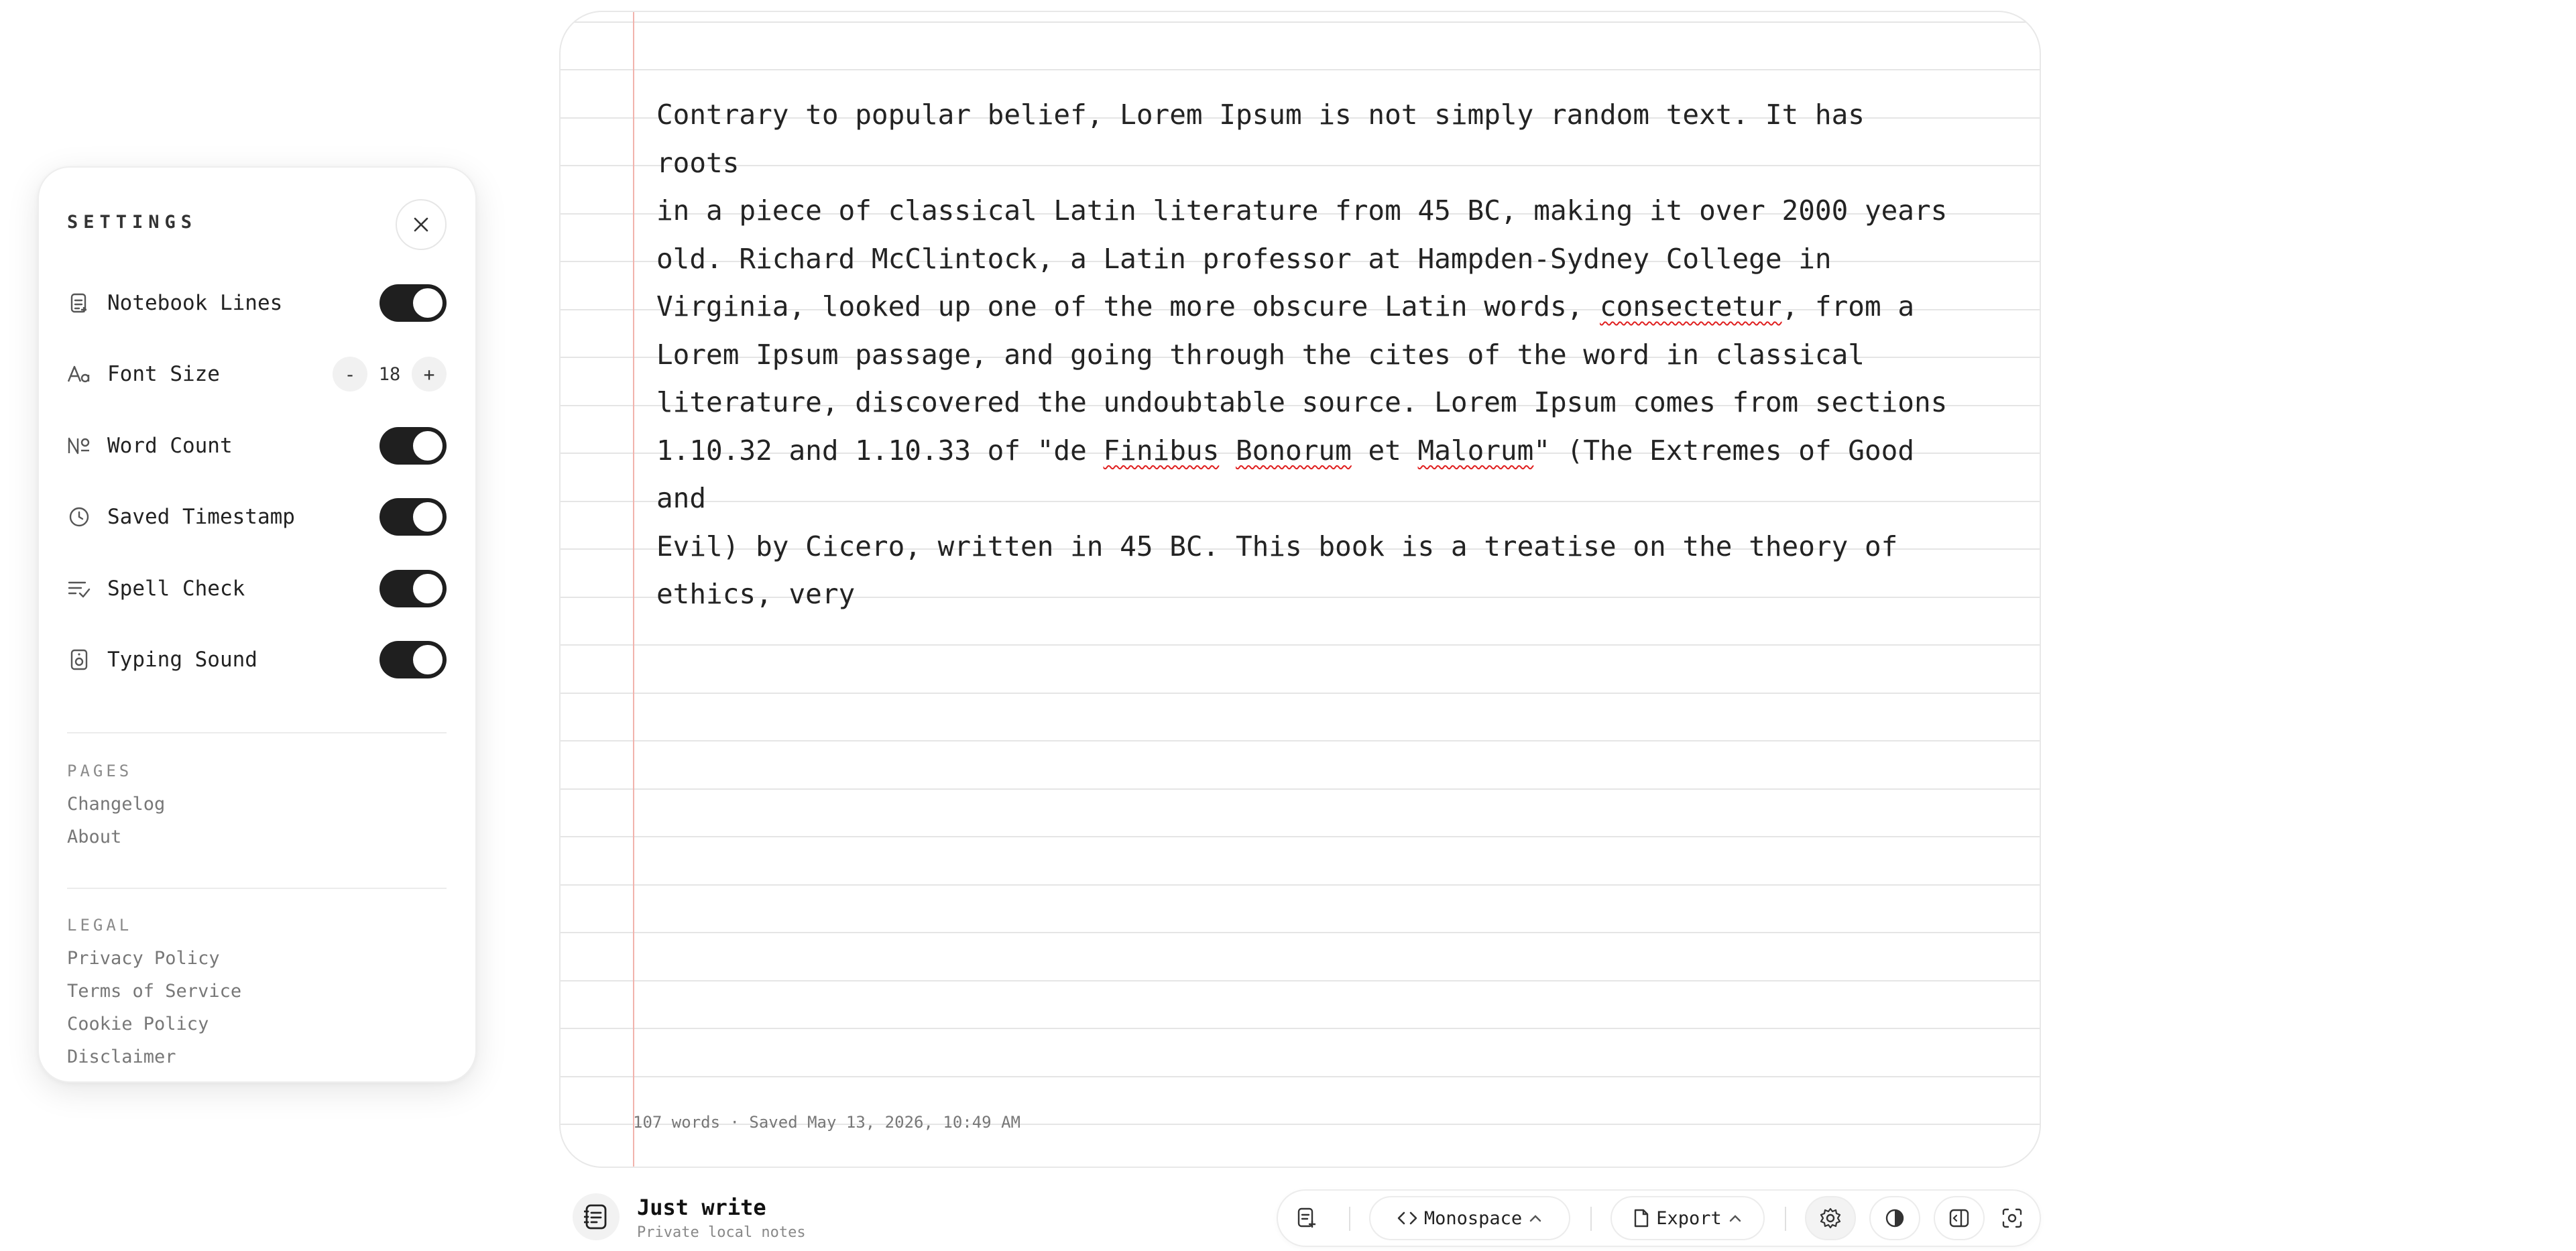 The image size is (2576, 1251). Describe the element at coordinates (350, 374) in the screenshot. I see `font-size-decrement-button: -` at that location.